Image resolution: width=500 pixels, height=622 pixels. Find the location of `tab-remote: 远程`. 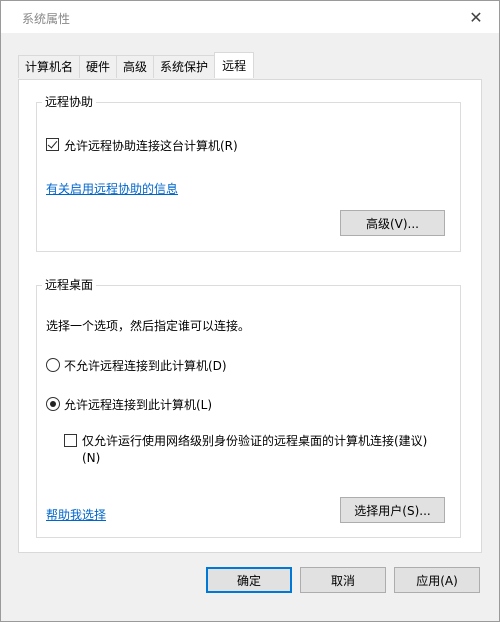

tab-remote: 远程 is located at coordinates (234, 65).